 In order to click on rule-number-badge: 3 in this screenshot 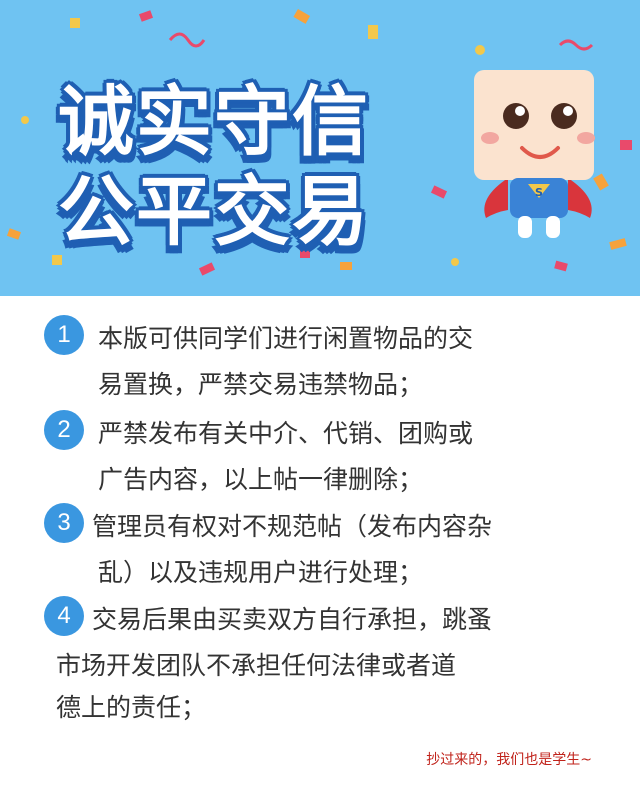, I will do `click(64, 523)`.